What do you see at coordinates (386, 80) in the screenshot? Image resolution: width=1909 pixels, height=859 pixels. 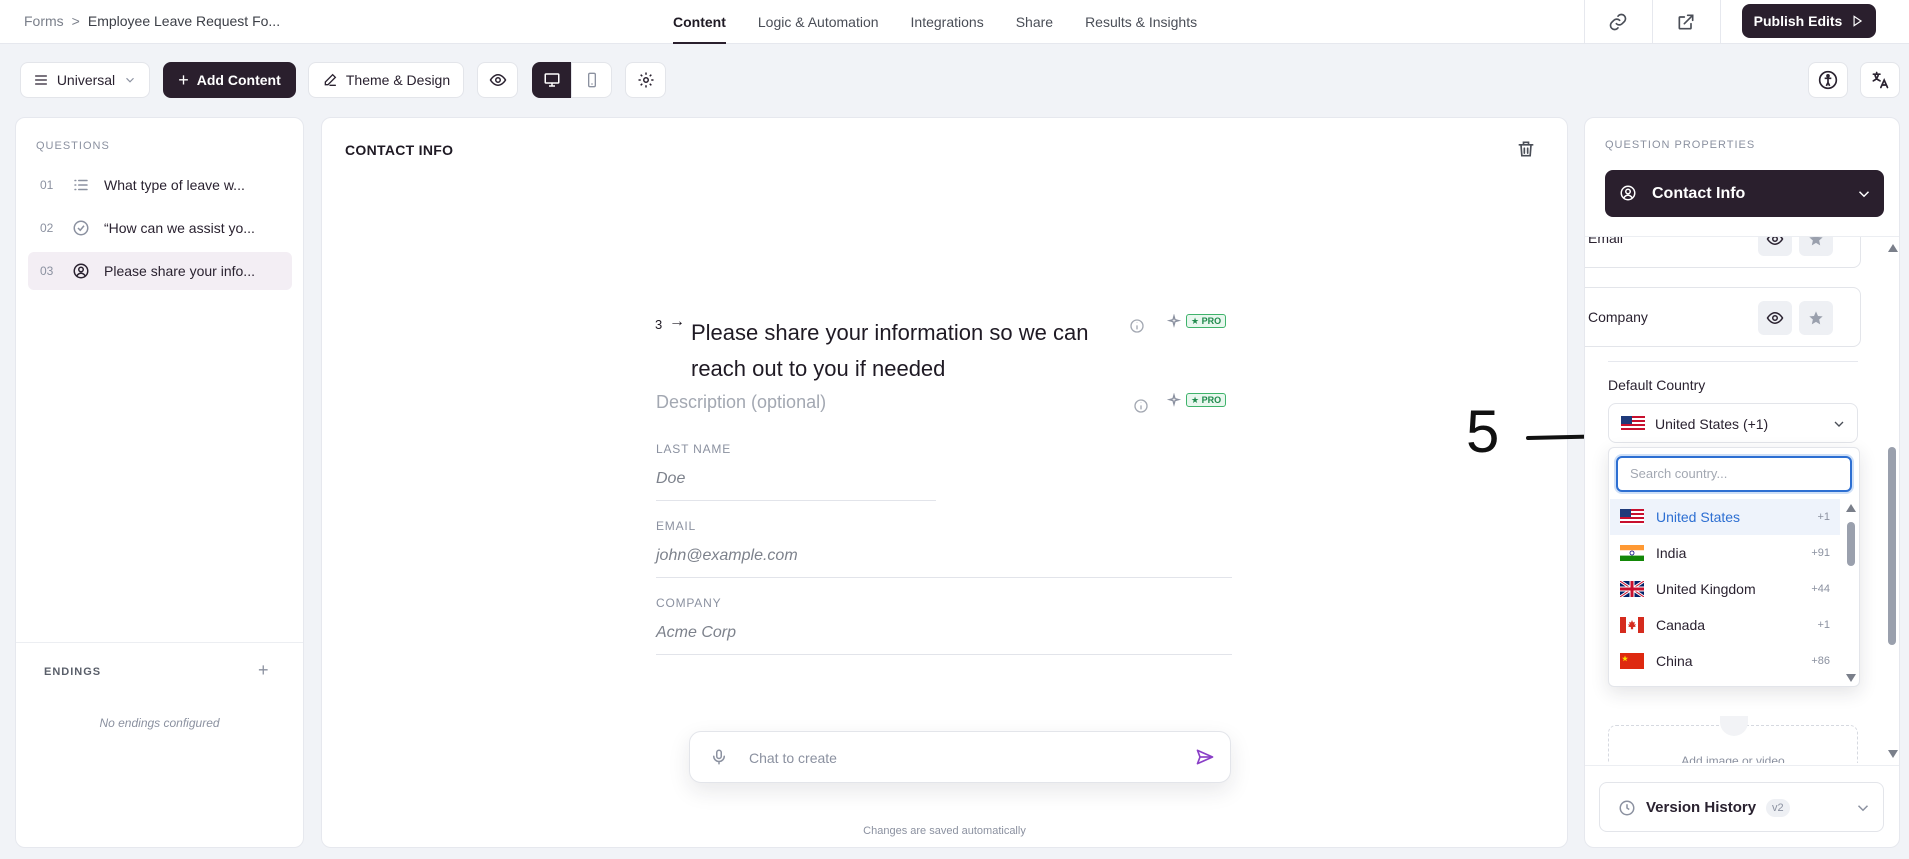 I see `theme-design-button: Theme & Design` at bounding box center [386, 80].